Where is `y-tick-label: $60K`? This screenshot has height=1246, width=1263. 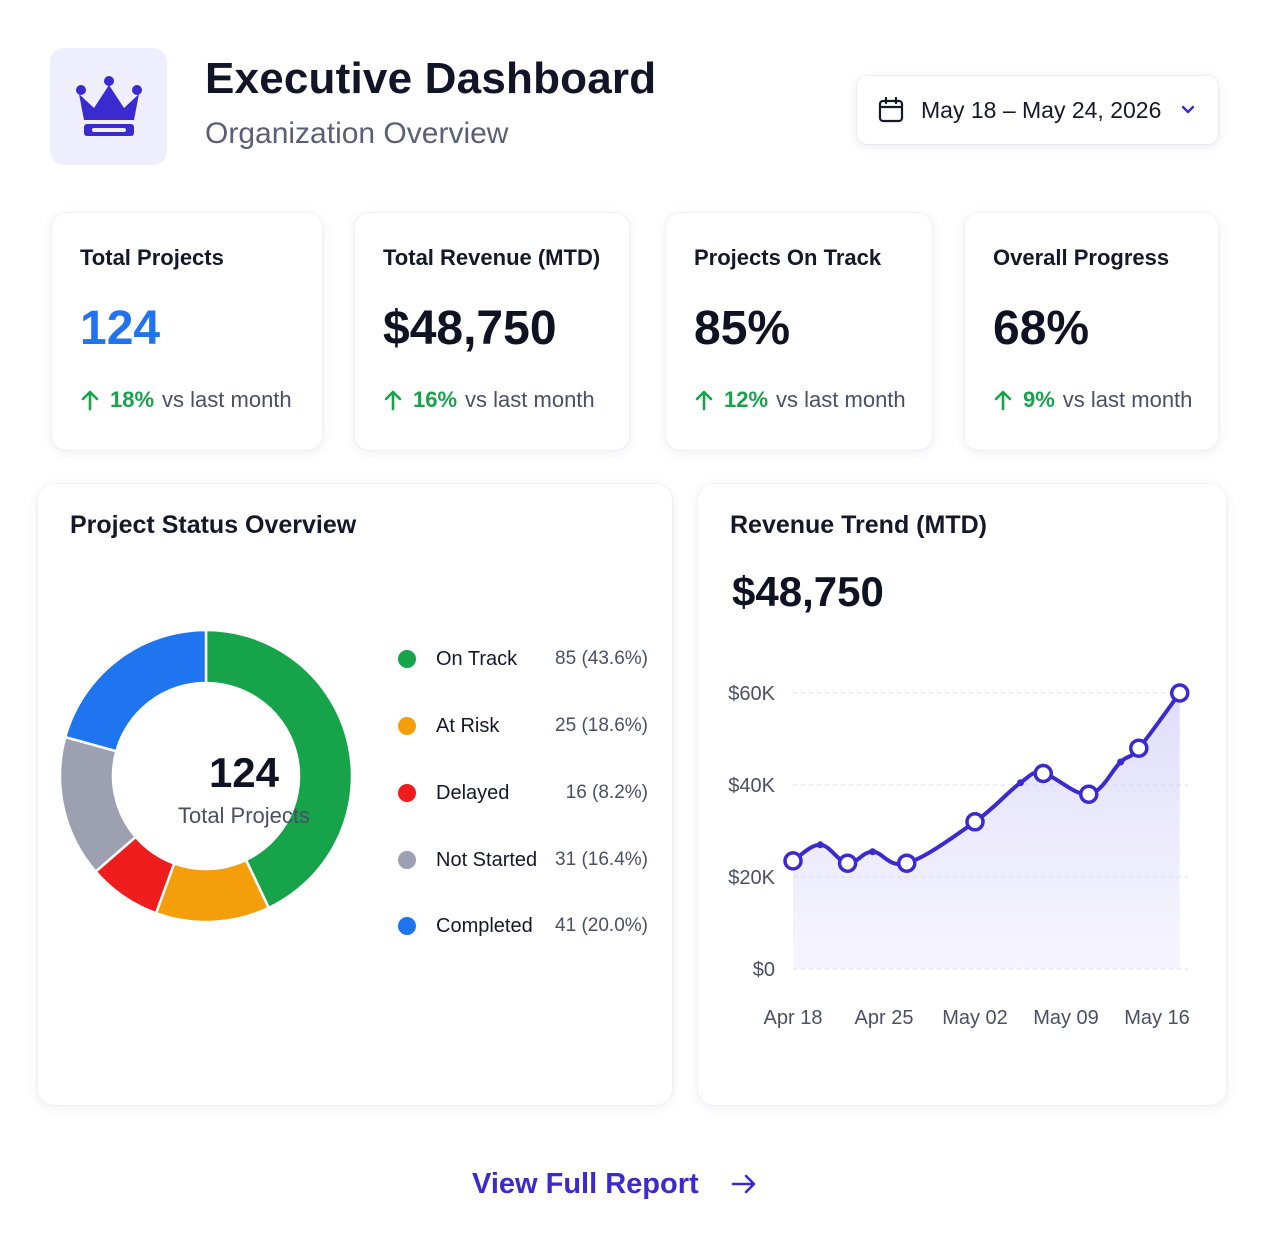
y-tick-label: $60K is located at coordinates (751, 694).